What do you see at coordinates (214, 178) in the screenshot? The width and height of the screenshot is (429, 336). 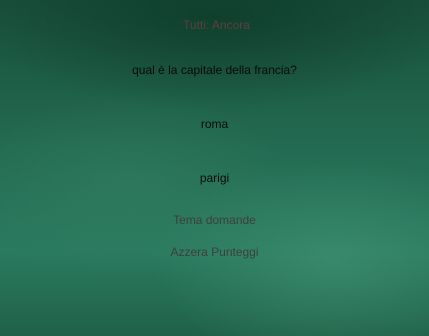 I see `answer-option-parigi: parigi` at bounding box center [214, 178].